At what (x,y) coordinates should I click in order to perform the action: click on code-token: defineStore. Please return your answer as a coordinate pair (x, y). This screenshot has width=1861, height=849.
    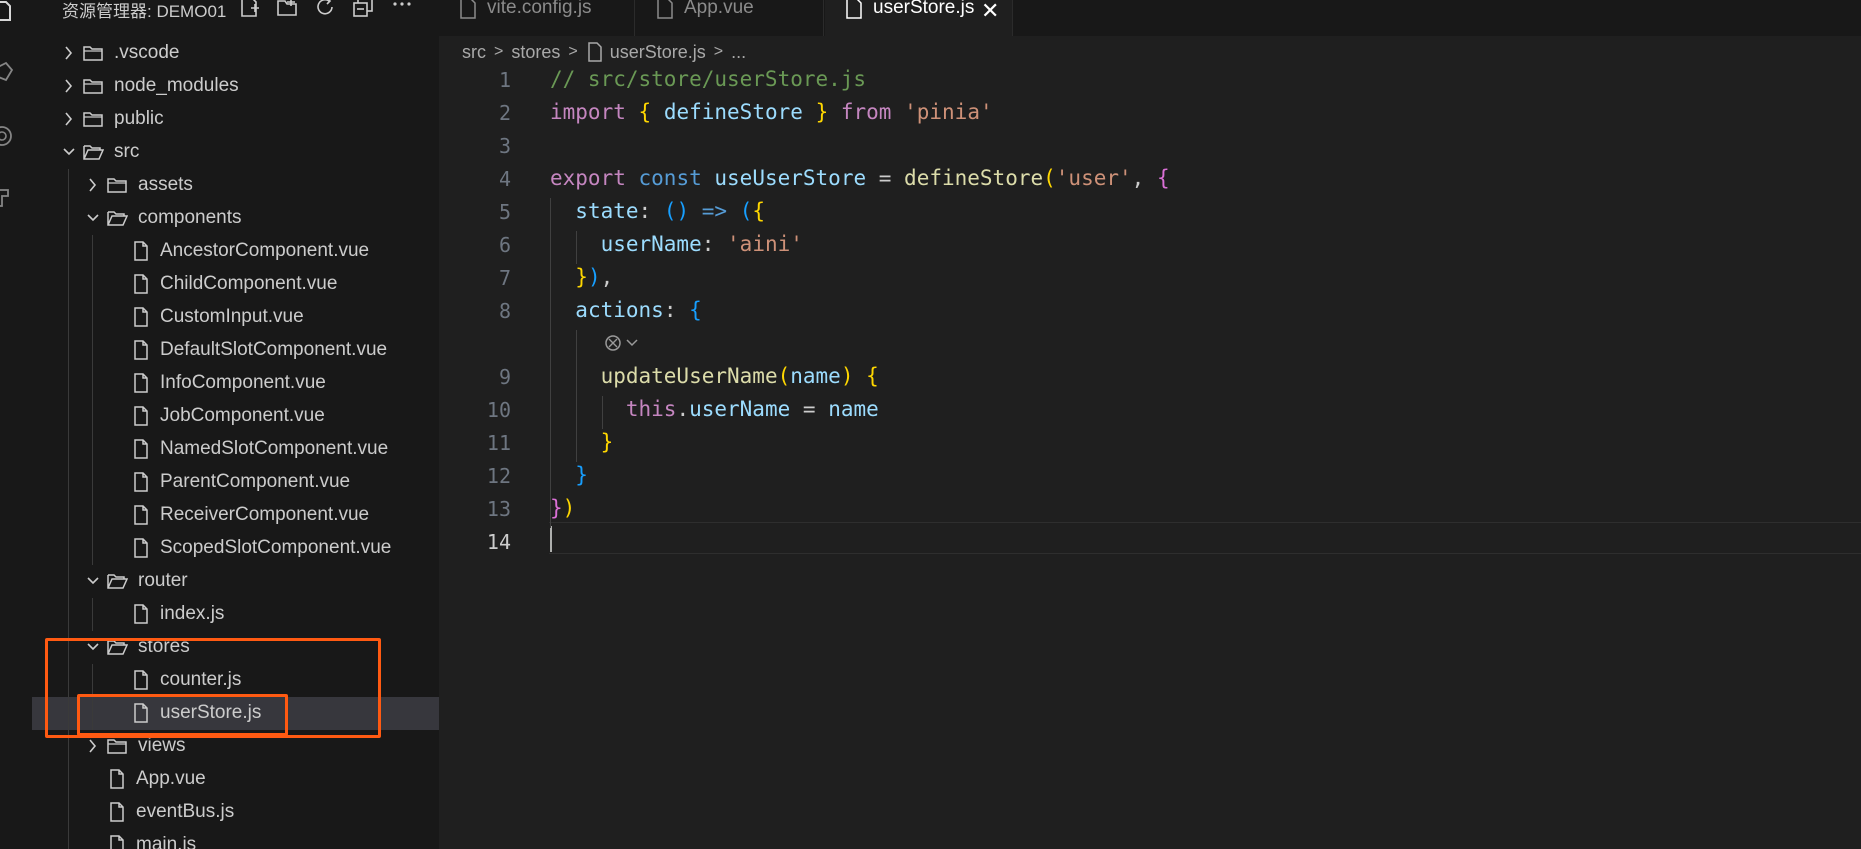
    Looking at the image, I should click on (733, 112).